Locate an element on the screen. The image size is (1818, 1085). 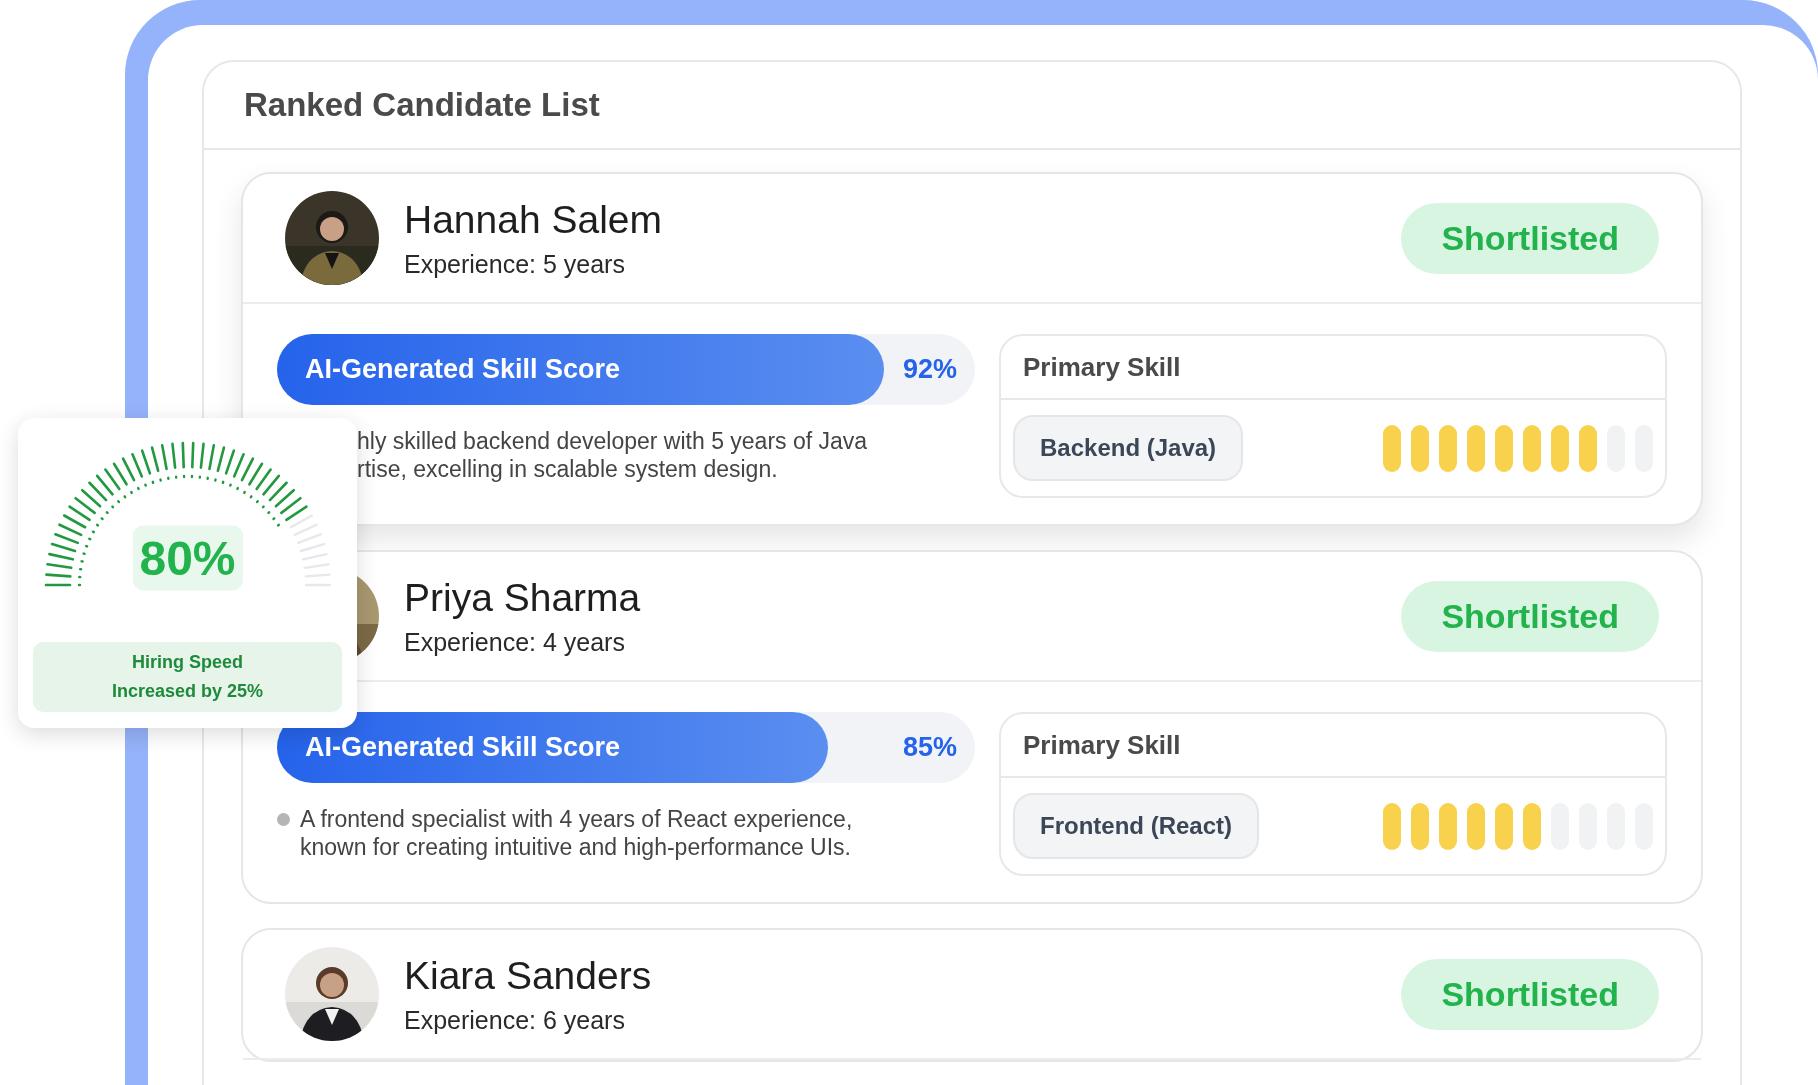
score-value: 92% is located at coordinates (929, 369).